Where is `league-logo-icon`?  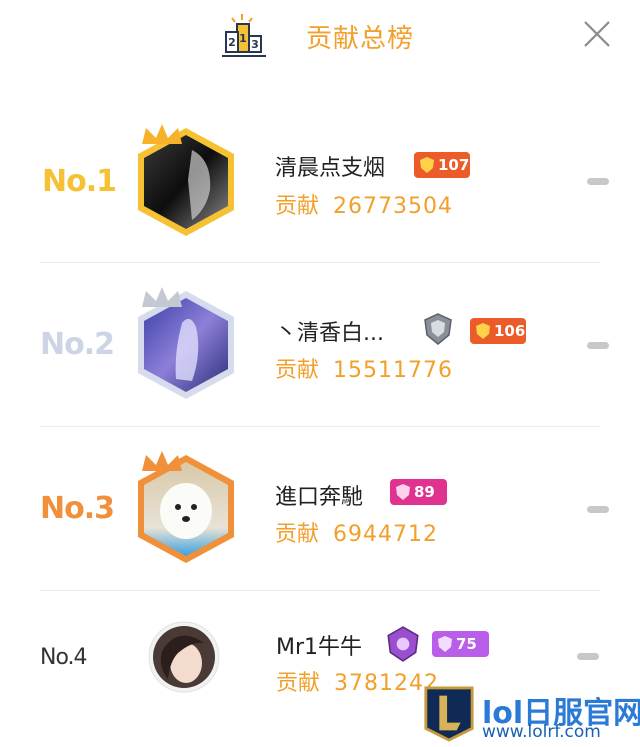 league-logo-icon is located at coordinates (449, 714).